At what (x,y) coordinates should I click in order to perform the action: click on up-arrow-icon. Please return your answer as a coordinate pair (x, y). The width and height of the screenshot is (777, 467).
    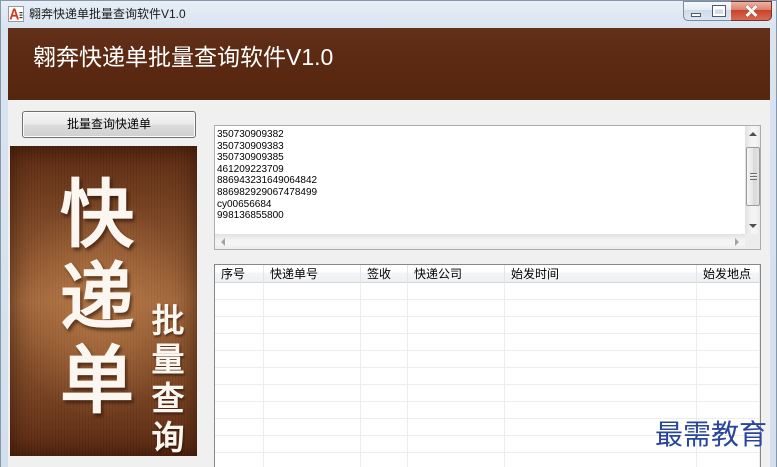
    Looking at the image, I should click on (753, 134).